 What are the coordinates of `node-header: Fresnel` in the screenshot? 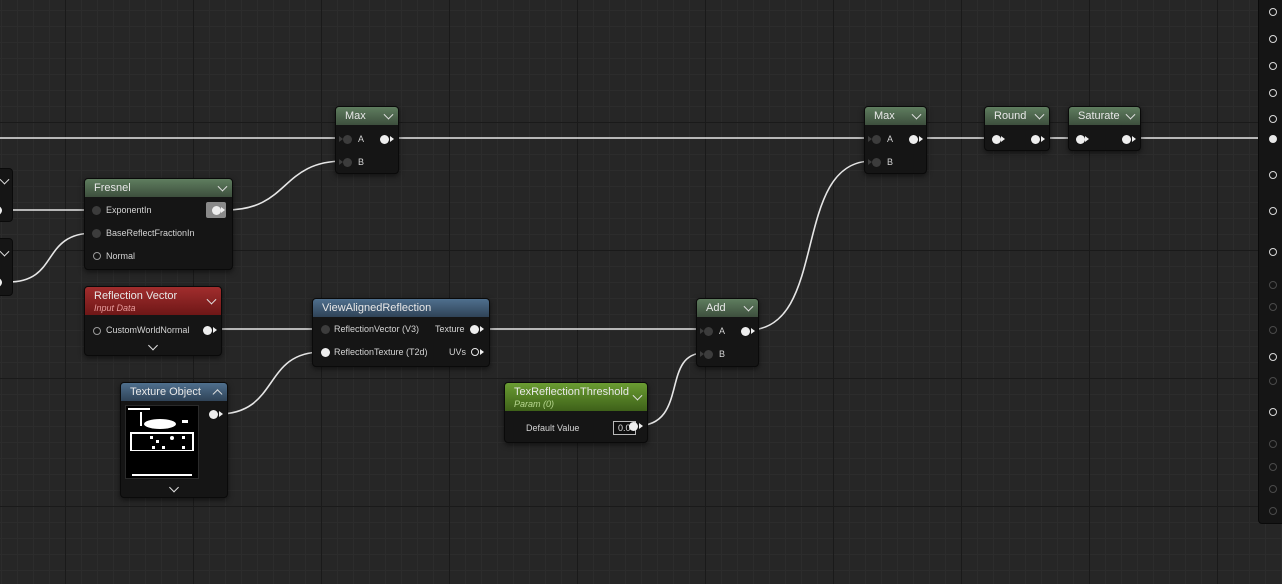 It's located at (158, 188).